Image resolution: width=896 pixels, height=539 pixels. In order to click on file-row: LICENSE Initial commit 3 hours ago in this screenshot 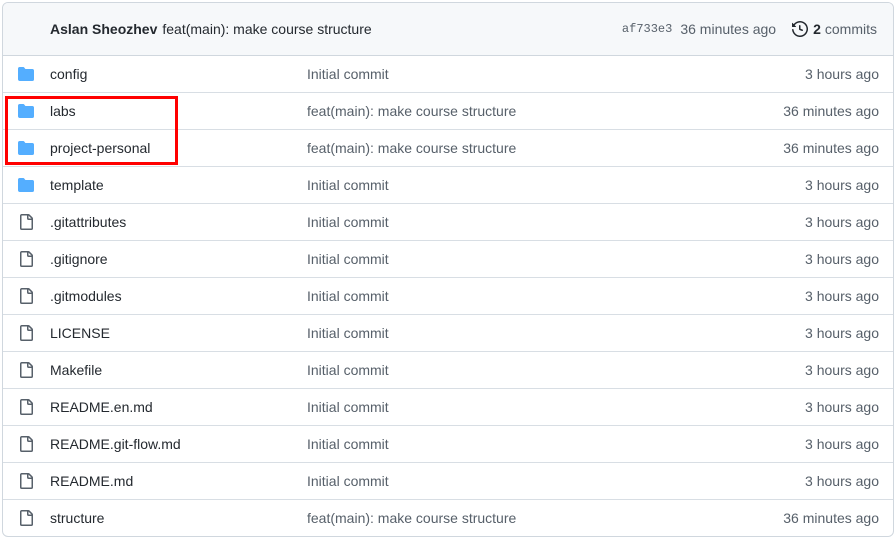, I will do `click(448, 332)`.